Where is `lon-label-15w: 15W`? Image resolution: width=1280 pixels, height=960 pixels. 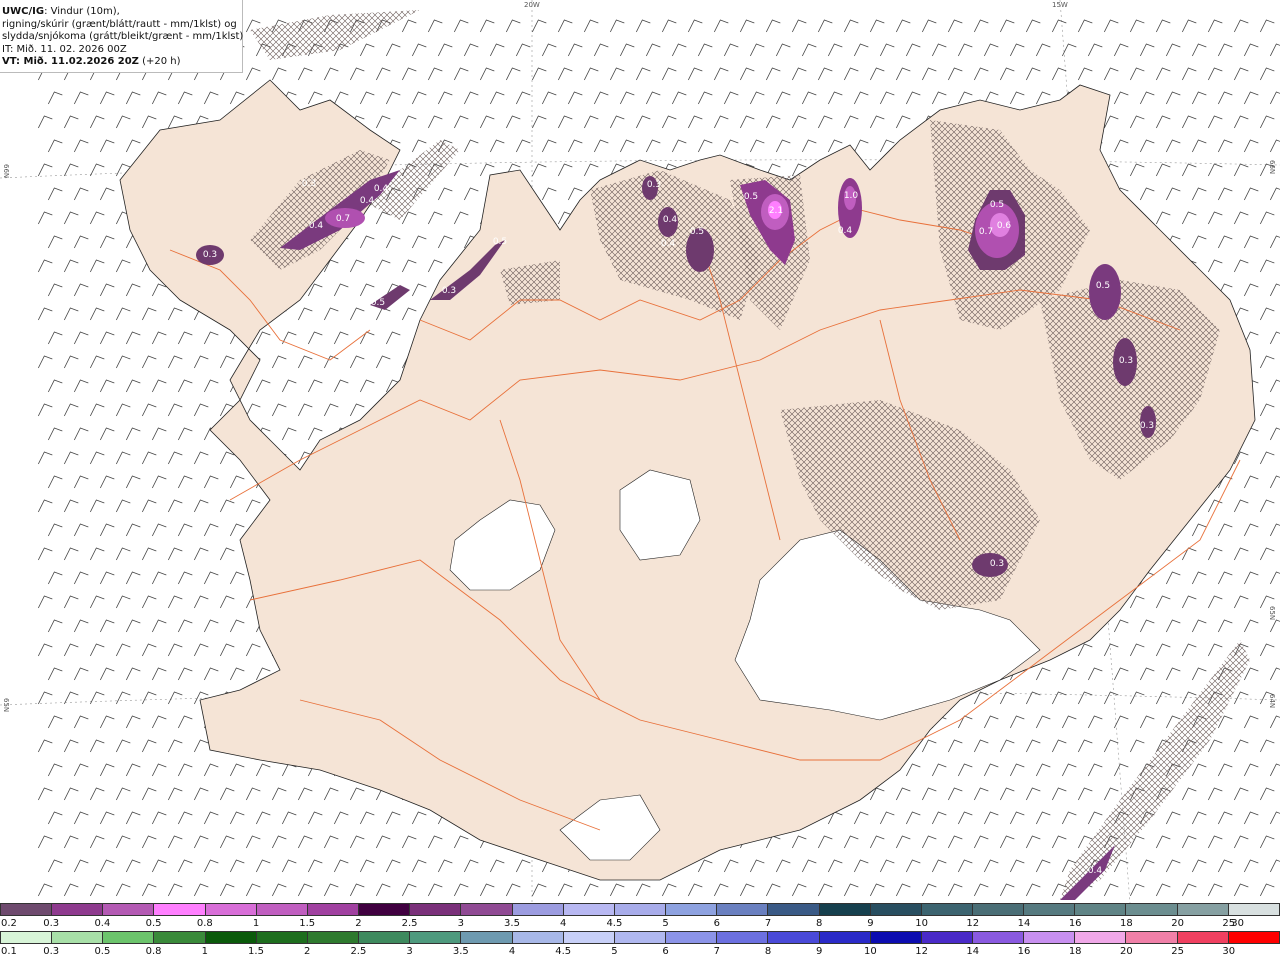
lon-label-15w: 15W is located at coordinates (1060, 5).